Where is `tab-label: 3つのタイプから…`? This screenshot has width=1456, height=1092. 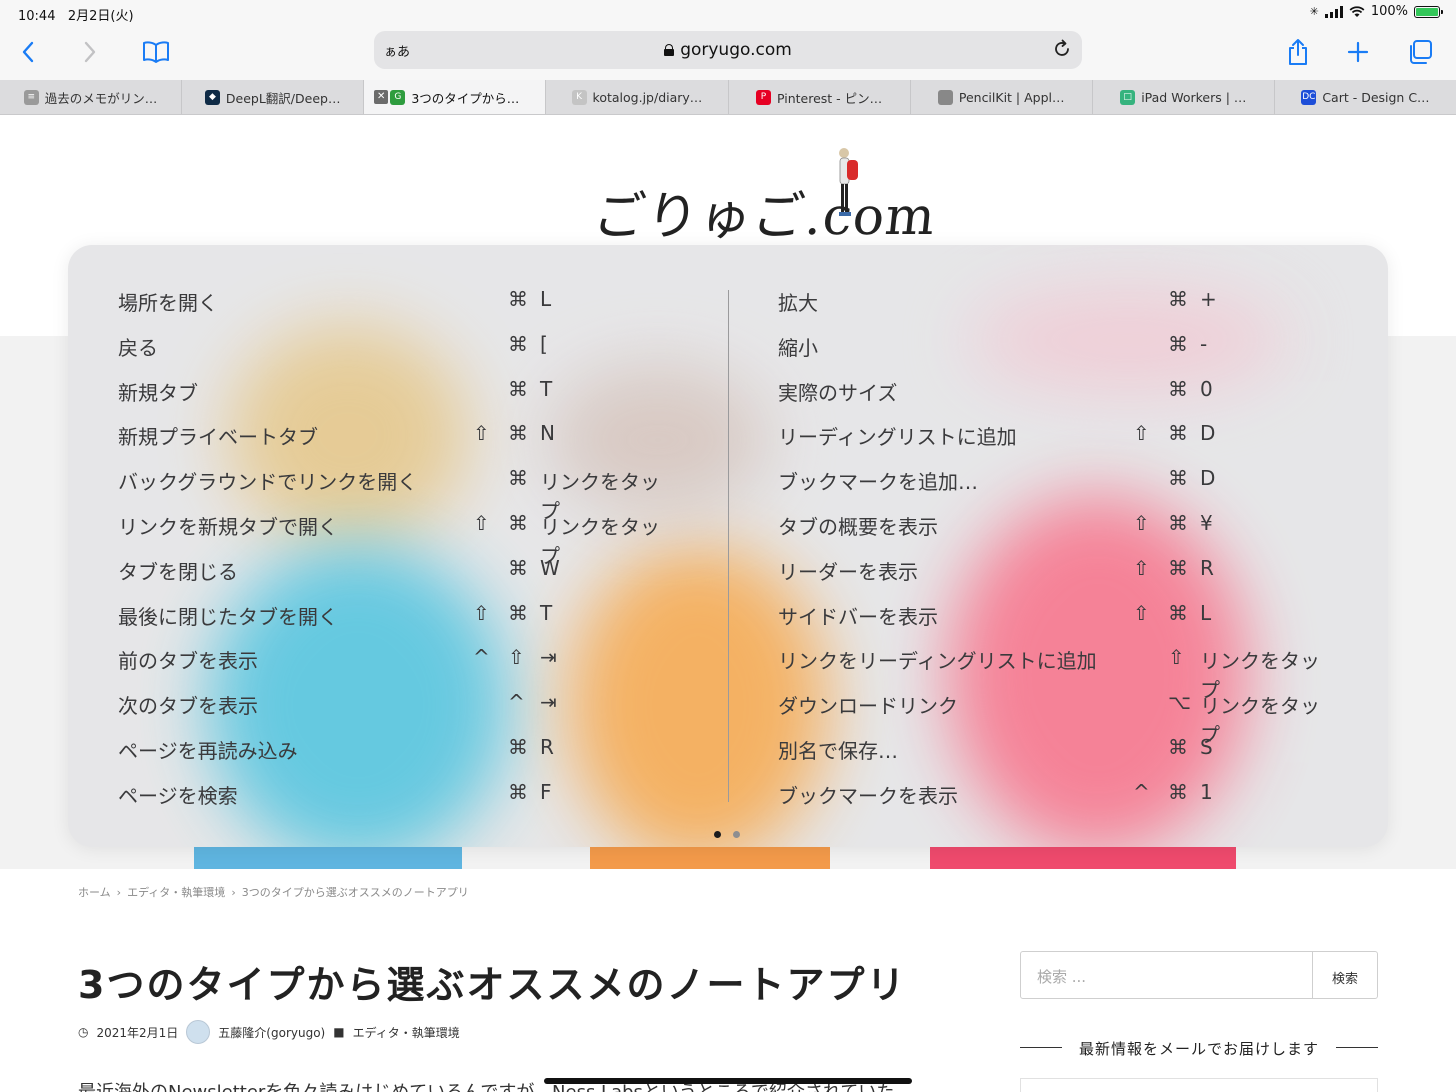 tab-label: 3つのタイプから… is located at coordinates (465, 98).